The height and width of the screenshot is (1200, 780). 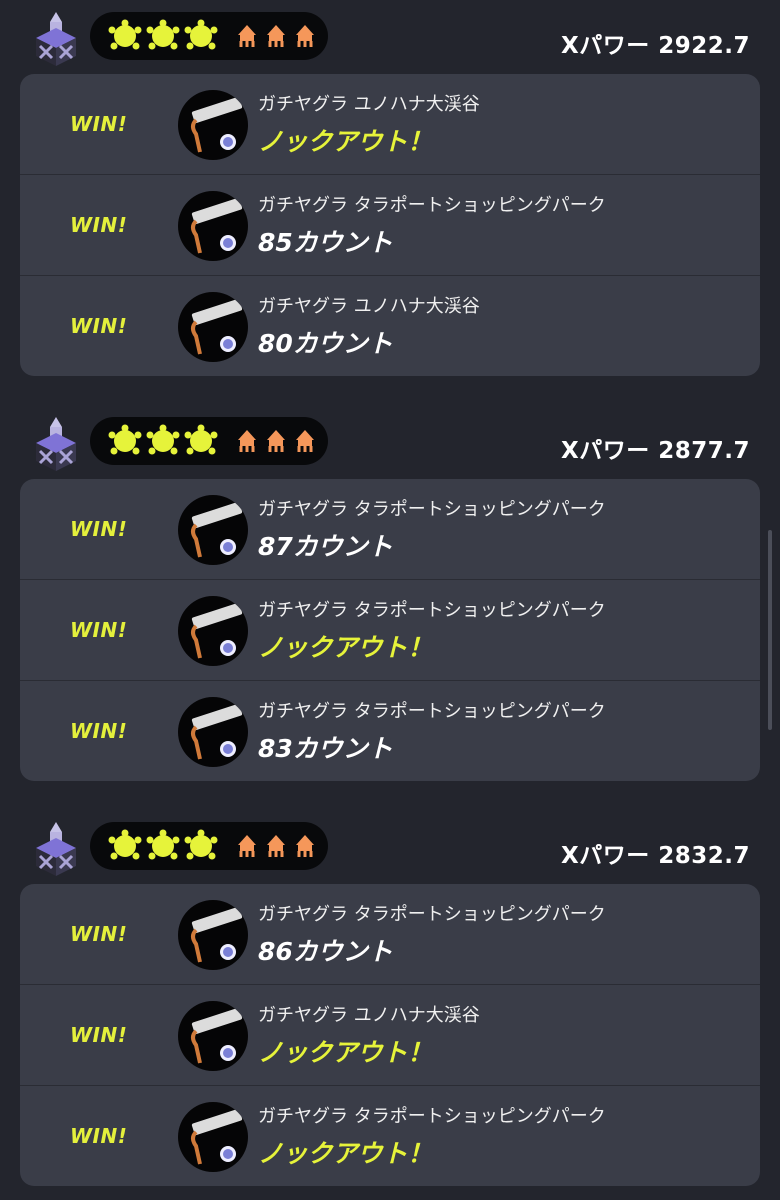 I want to click on match-outcome: 80カウント, so click(x=325, y=343).